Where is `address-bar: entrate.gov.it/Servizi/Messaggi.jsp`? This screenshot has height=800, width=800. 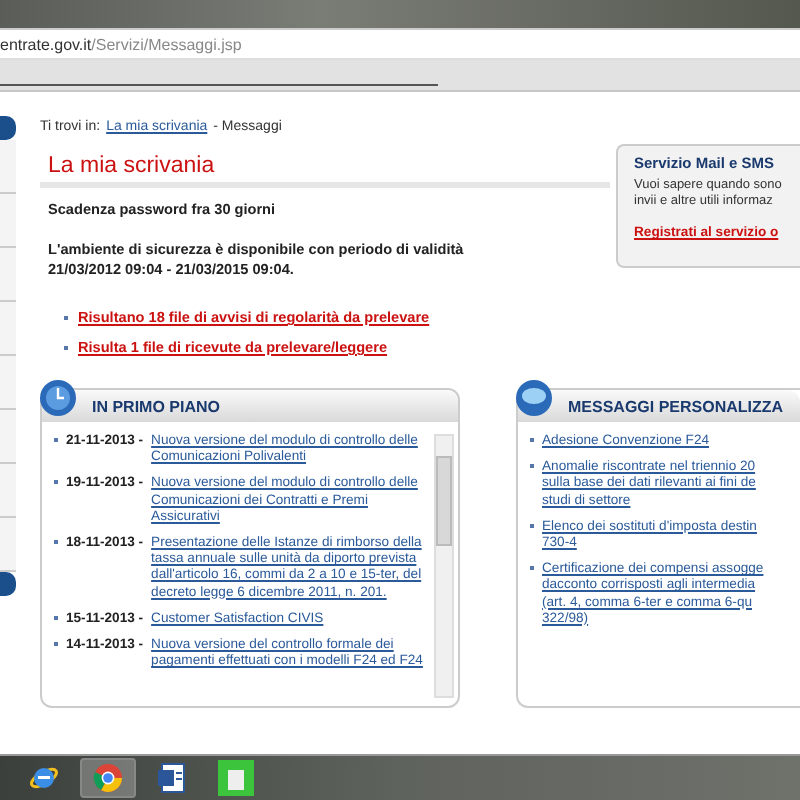 address-bar: entrate.gov.it/Servizi/Messaggi.jsp is located at coordinates (400, 44).